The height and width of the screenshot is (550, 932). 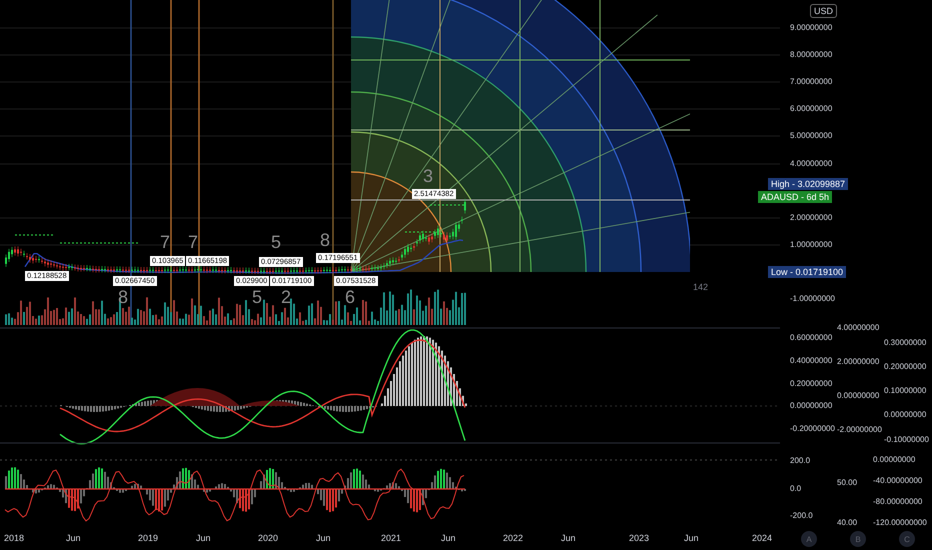 What do you see at coordinates (762, 538) in the screenshot?
I see `time-axis-label: 2024` at bounding box center [762, 538].